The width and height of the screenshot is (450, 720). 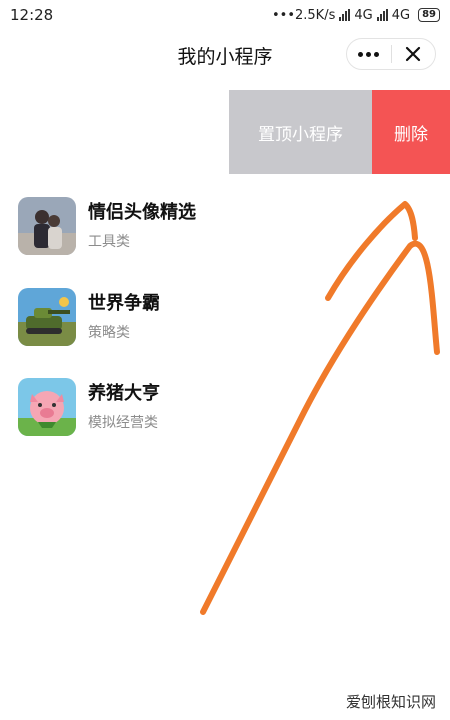 What do you see at coordinates (218, 226) in the screenshot?
I see `list-item: 情侣头像精选 工具类` at bounding box center [218, 226].